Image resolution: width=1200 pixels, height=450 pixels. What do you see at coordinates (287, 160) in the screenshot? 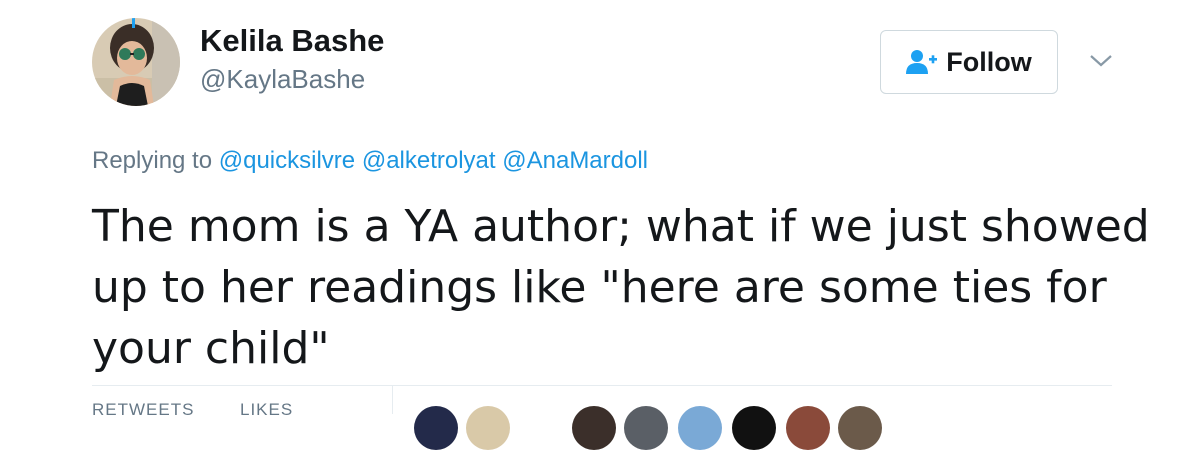
I see `mention-link: @quicksilvre` at bounding box center [287, 160].